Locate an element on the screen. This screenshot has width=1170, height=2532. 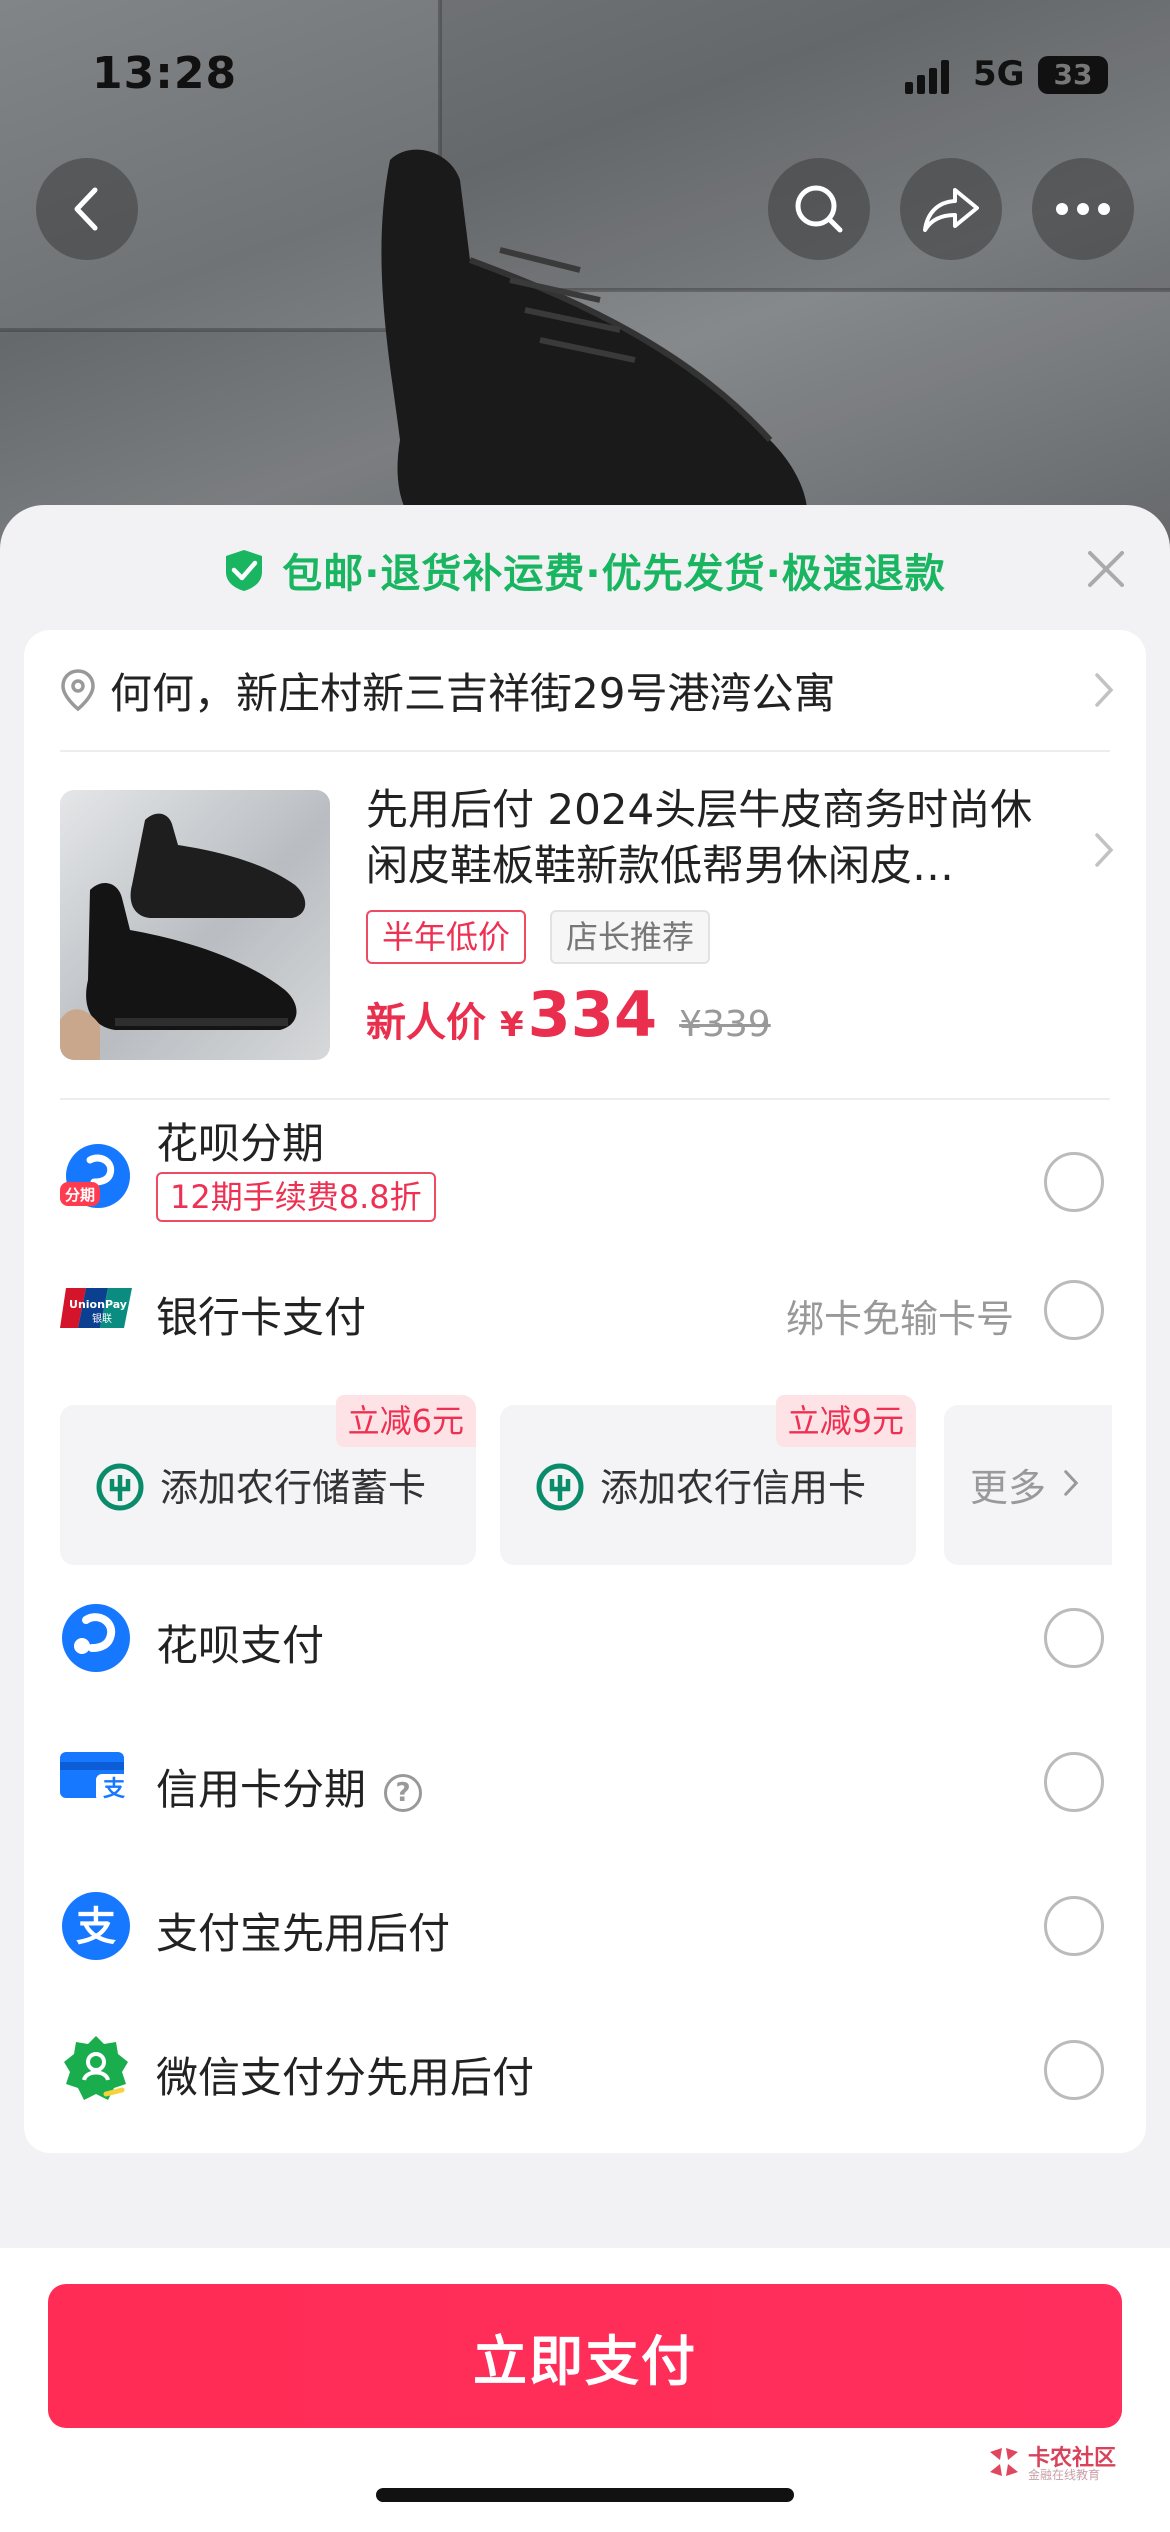
add-abc-debit-card: 立减6元 添加农行储蓄卡 is located at coordinates (268, 1480).